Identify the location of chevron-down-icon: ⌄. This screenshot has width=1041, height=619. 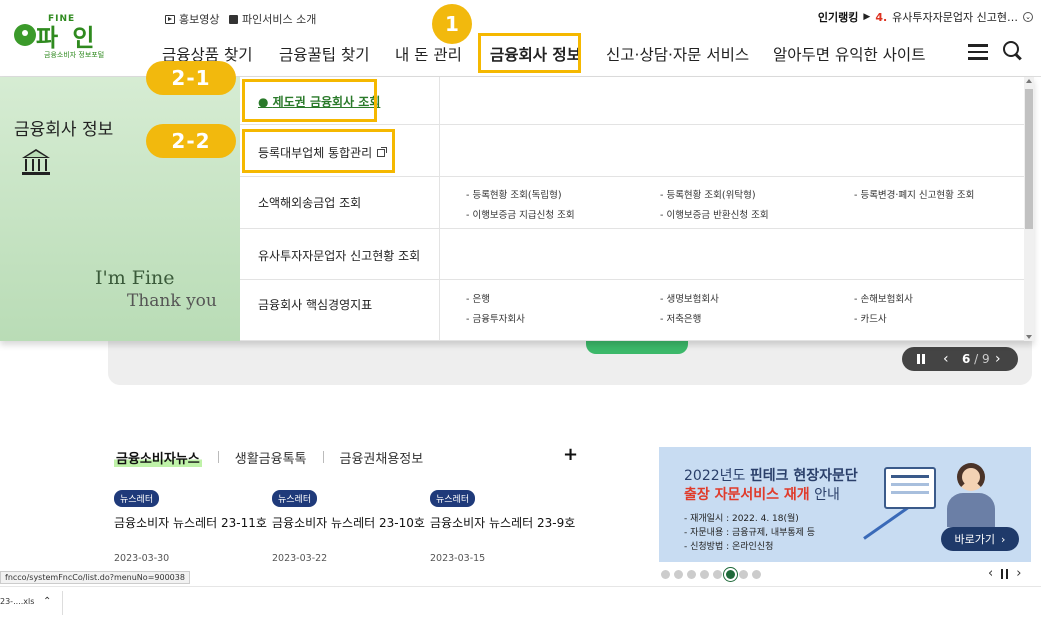
(1028, 17).